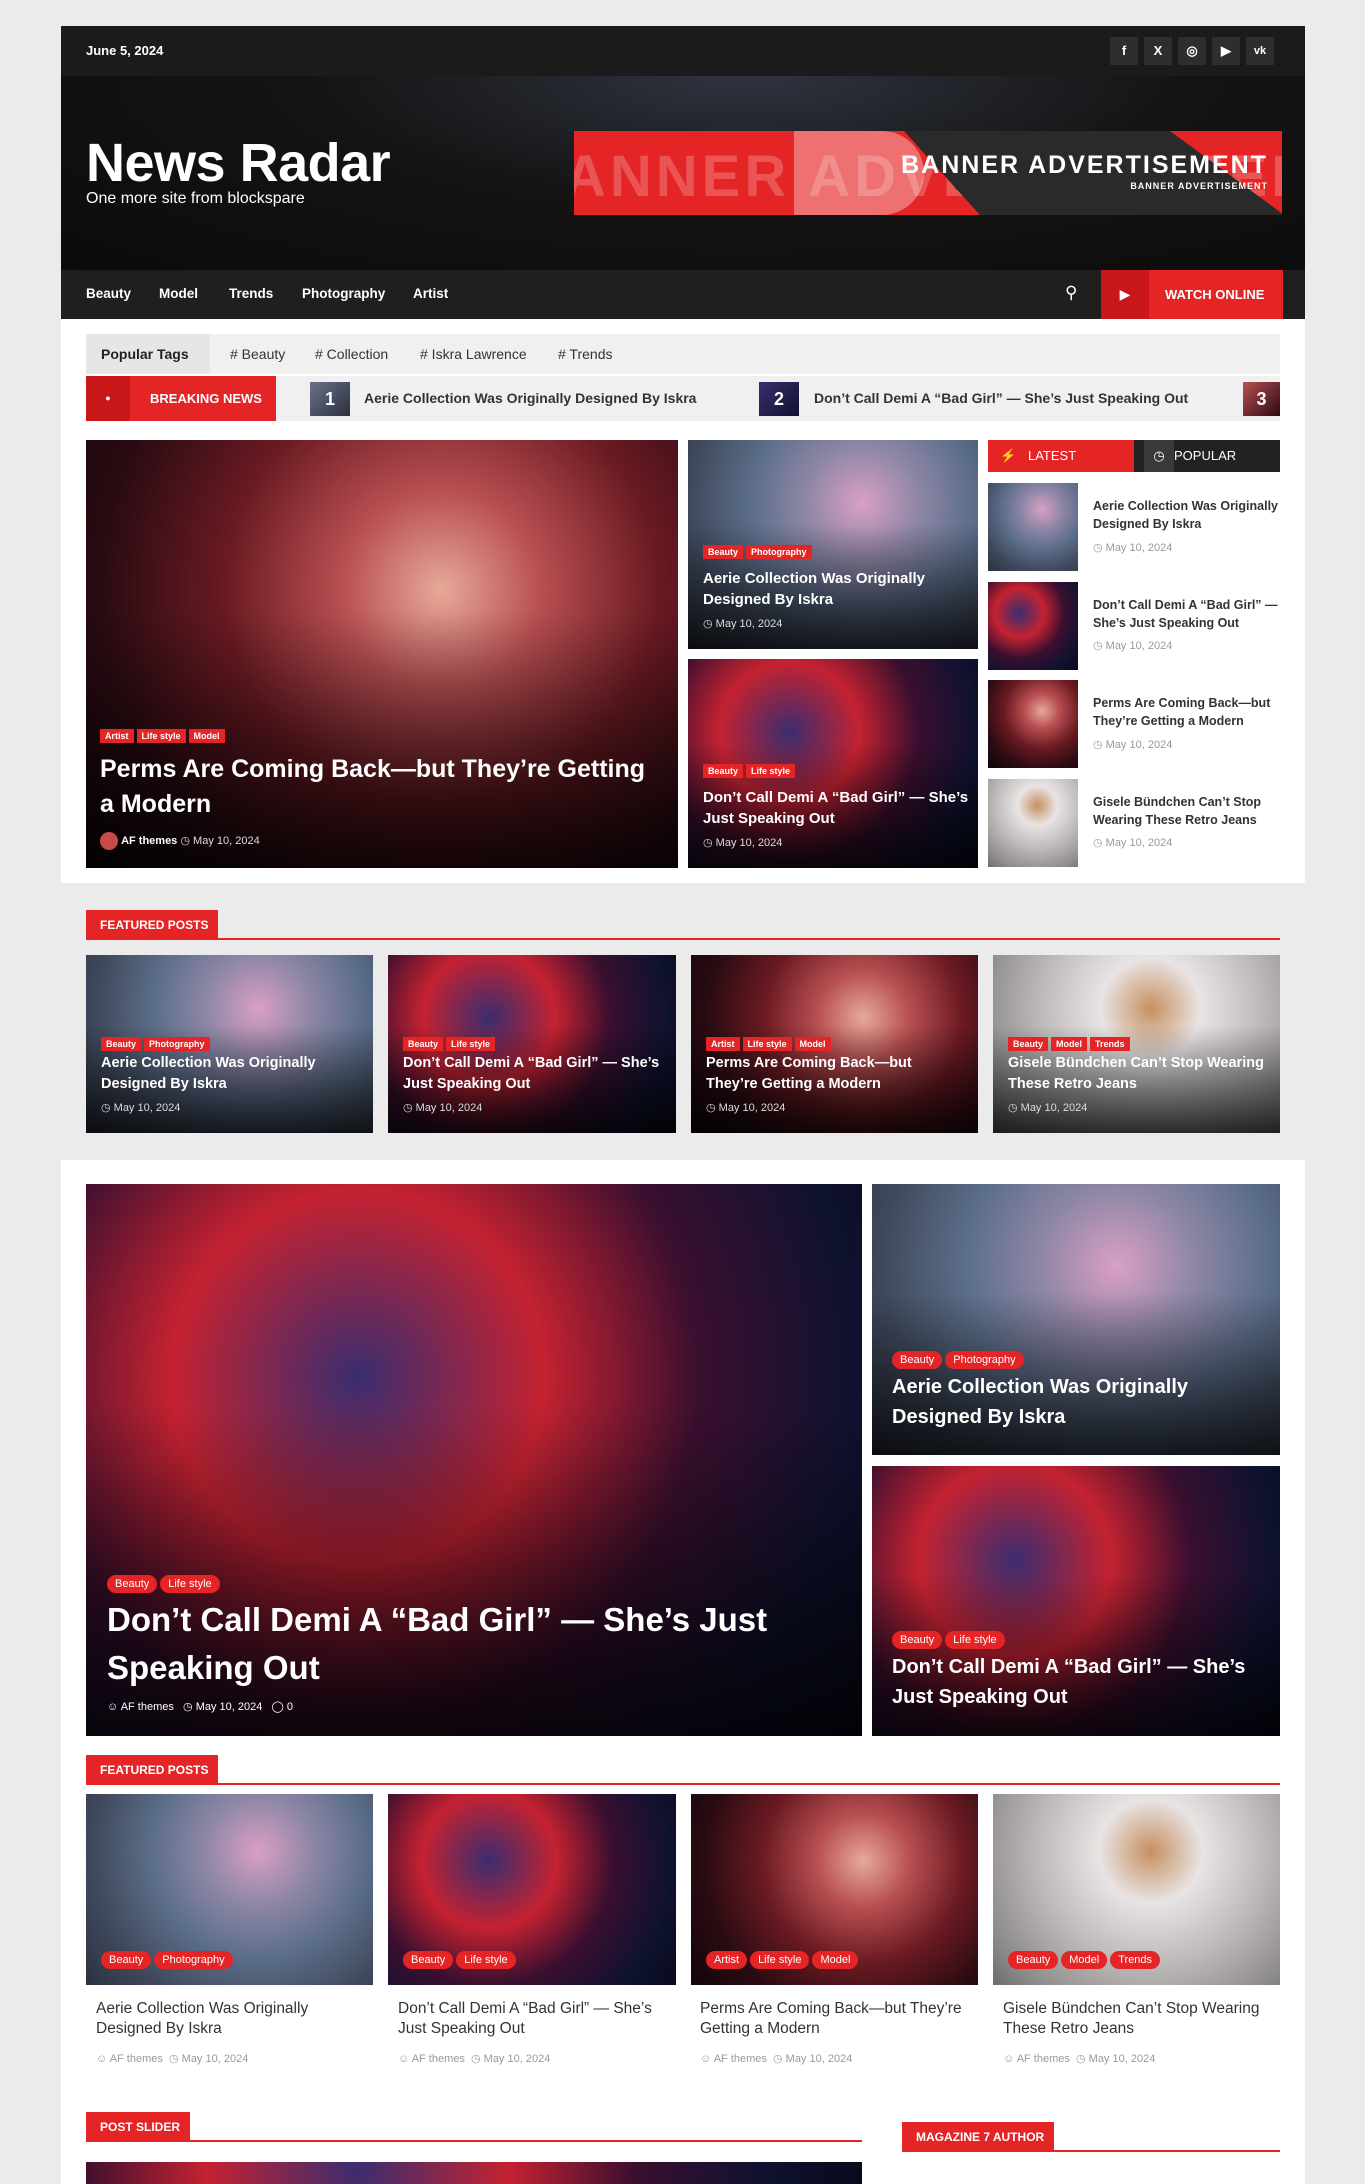 This screenshot has width=1365, height=2184. What do you see at coordinates (1226, 51) in the screenshot?
I see `youtube-icon: ▶` at bounding box center [1226, 51].